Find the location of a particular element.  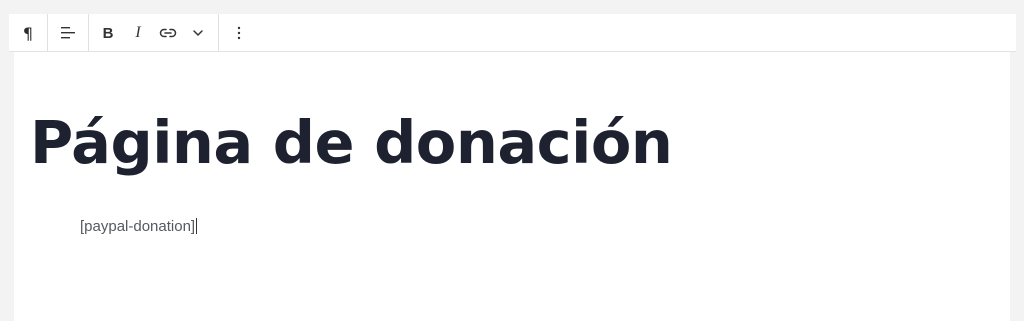

page-title: Página de donación is located at coordinates (351, 142).